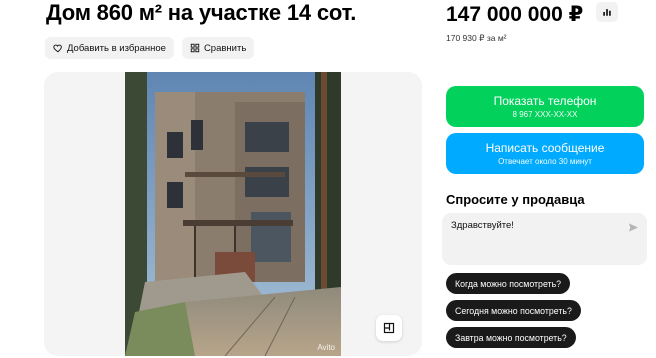 The height and width of the screenshot is (358, 656). Describe the element at coordinates (513, 310) in the screenshot. I see `quick-question-button: Сегодня можно посмотреть?` at that location.